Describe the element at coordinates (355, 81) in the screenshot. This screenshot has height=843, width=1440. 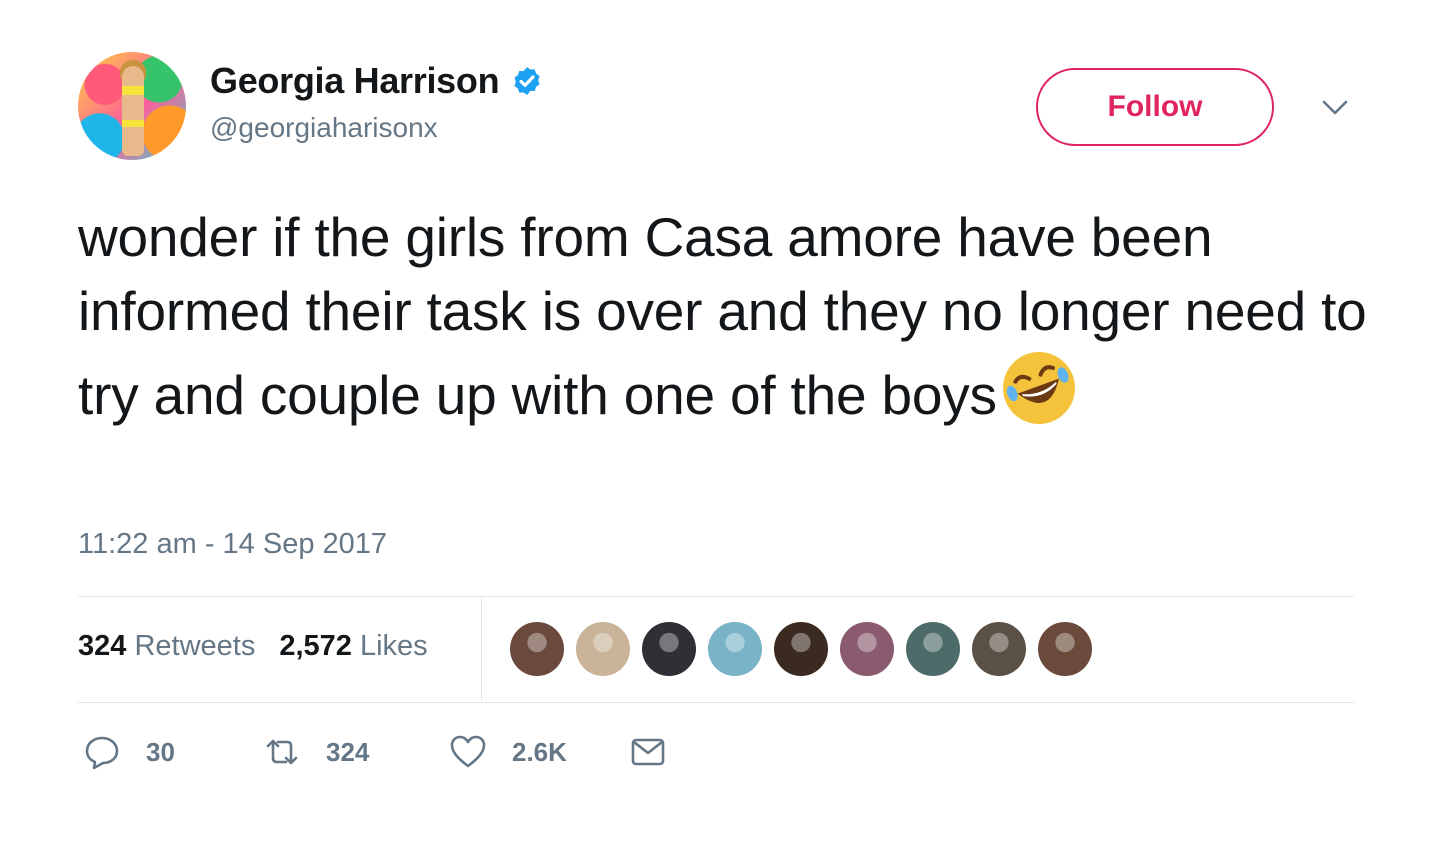
I see `display-name: Georgia Harrison` at that location.